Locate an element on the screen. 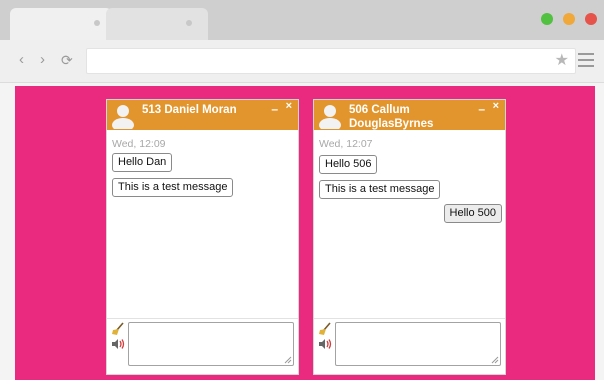 Image resolution: width=604 pixels, height=380 pixels. chat-message: Hello 506 is located at coordinates (348, 164).